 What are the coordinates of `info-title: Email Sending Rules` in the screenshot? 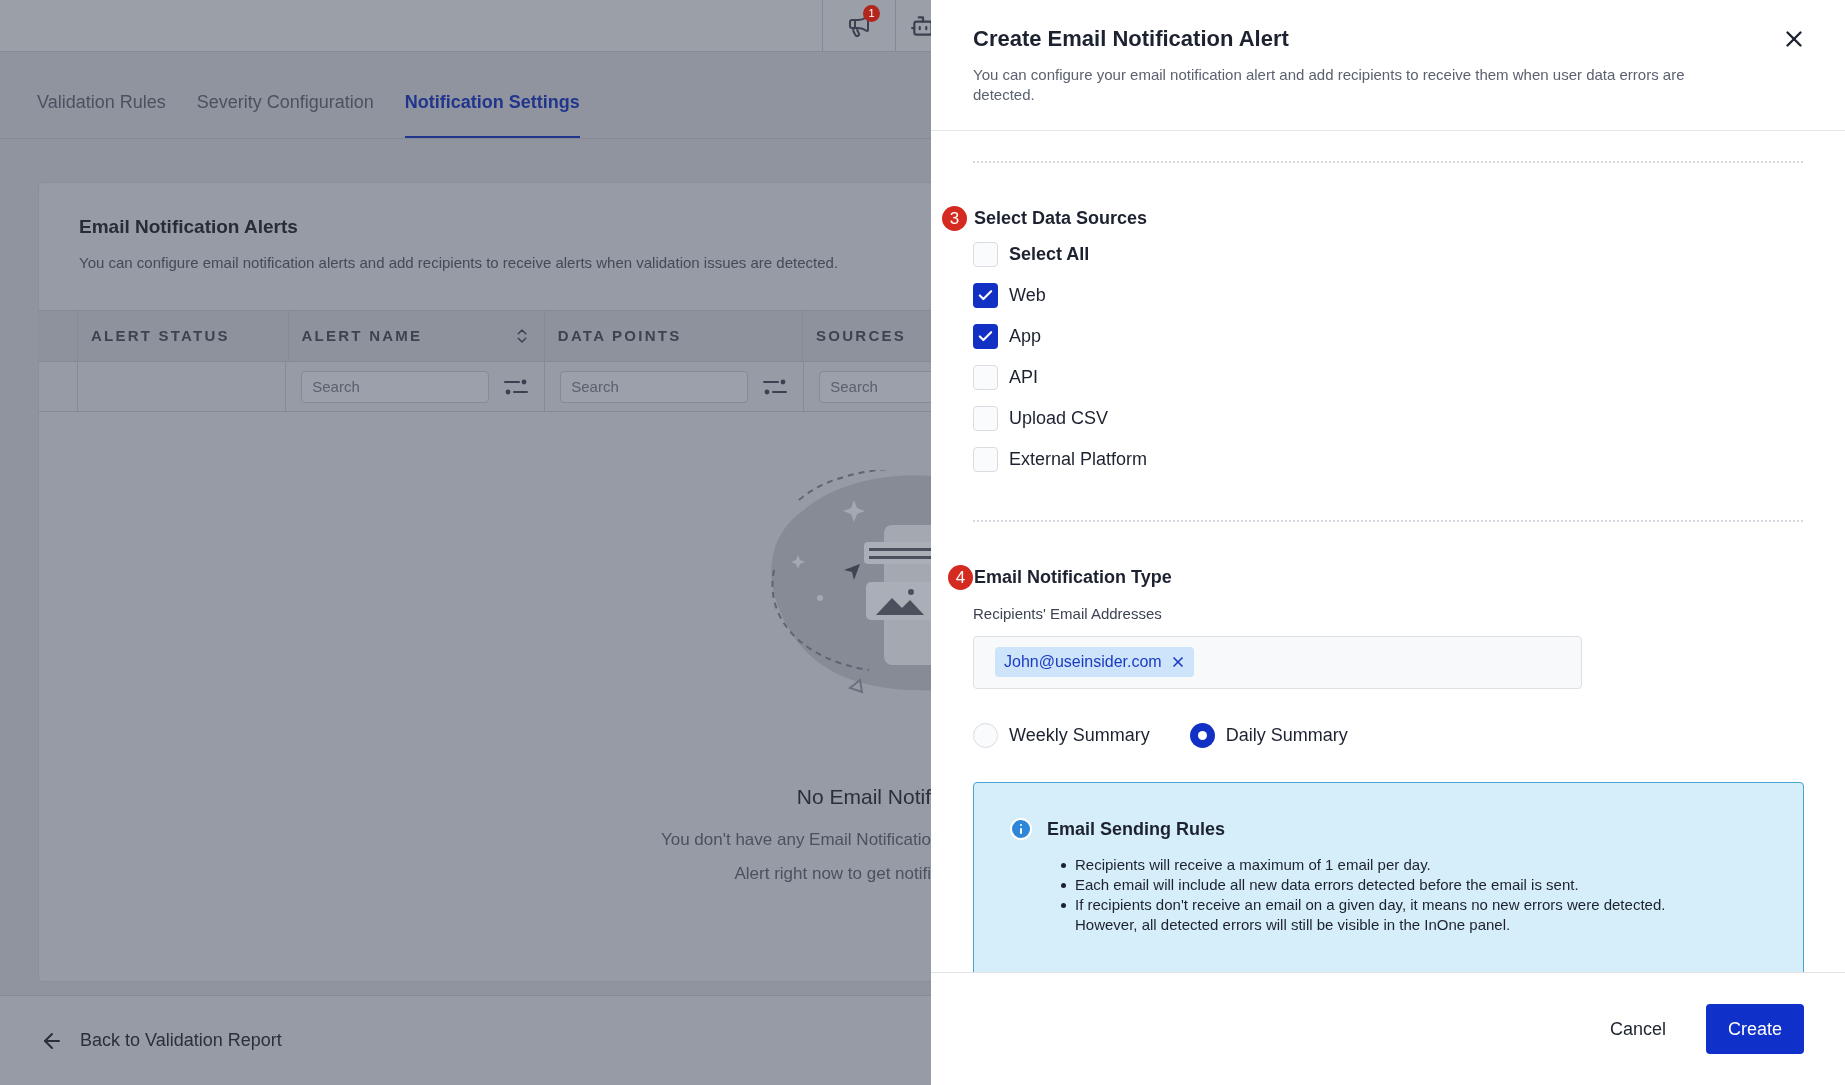 It's located at (1136, 829).